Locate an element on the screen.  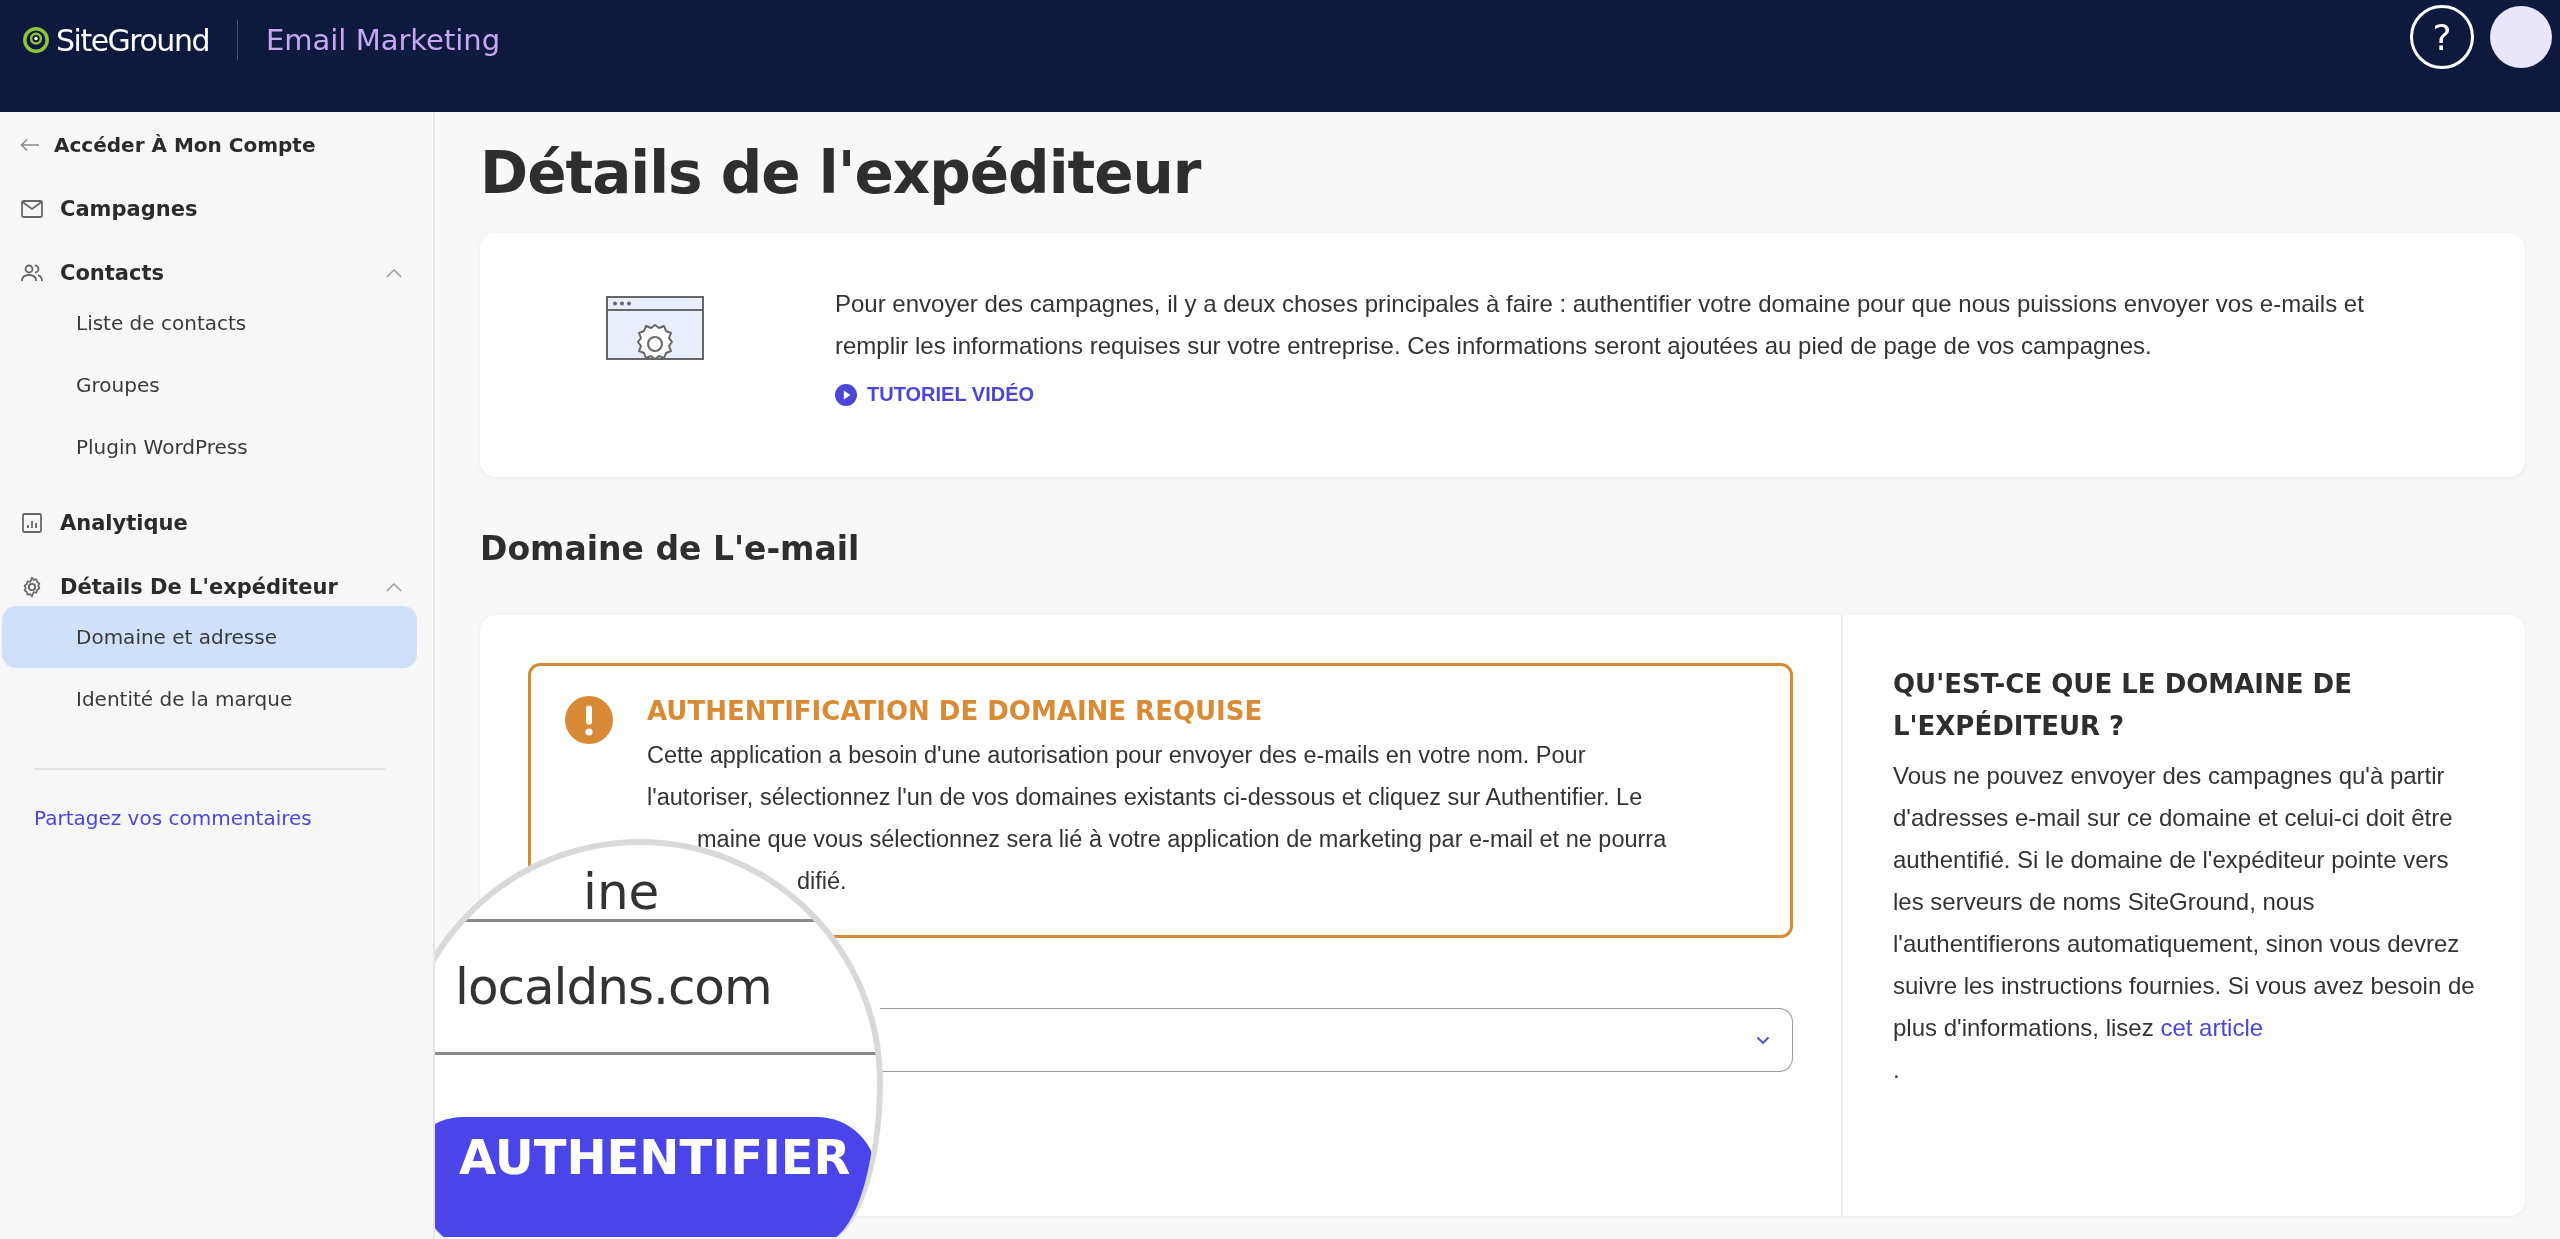
nav-item: Contacts is located at coordinates (216, 273).